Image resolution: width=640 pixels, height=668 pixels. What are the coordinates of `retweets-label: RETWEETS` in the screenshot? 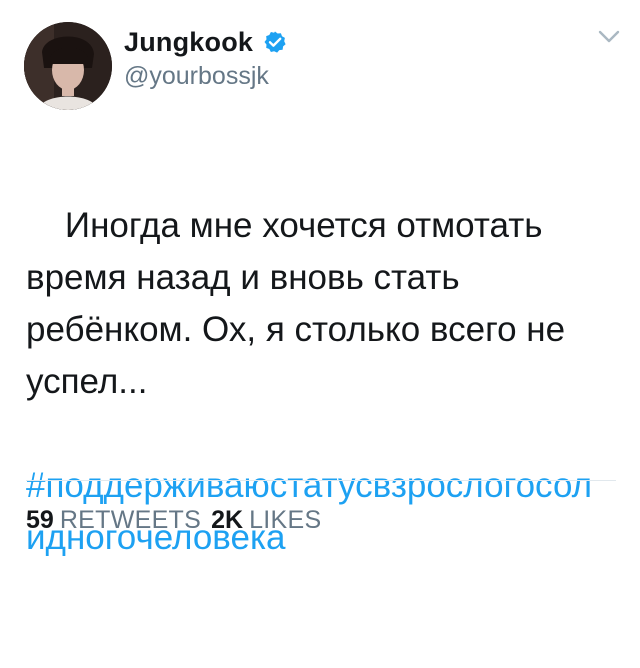 It's located at (130, 520).